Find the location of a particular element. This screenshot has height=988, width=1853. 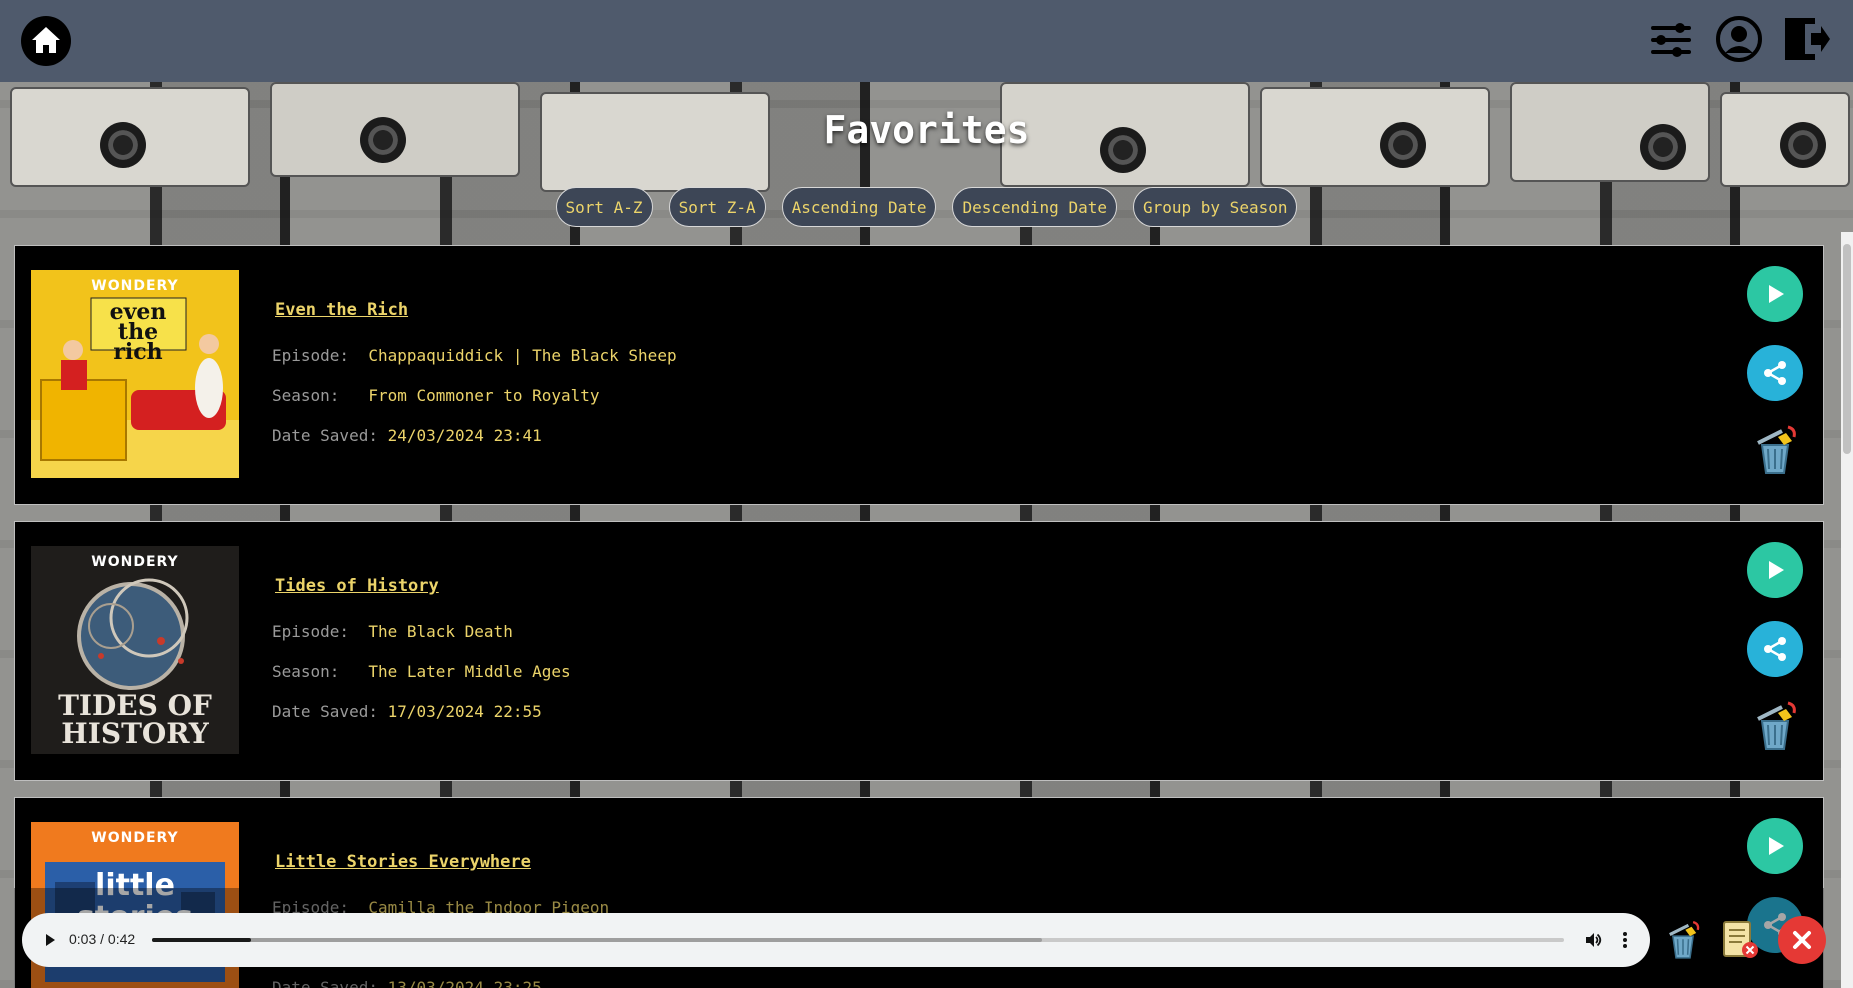

volume-icon is located at coordinates (1593, 940).